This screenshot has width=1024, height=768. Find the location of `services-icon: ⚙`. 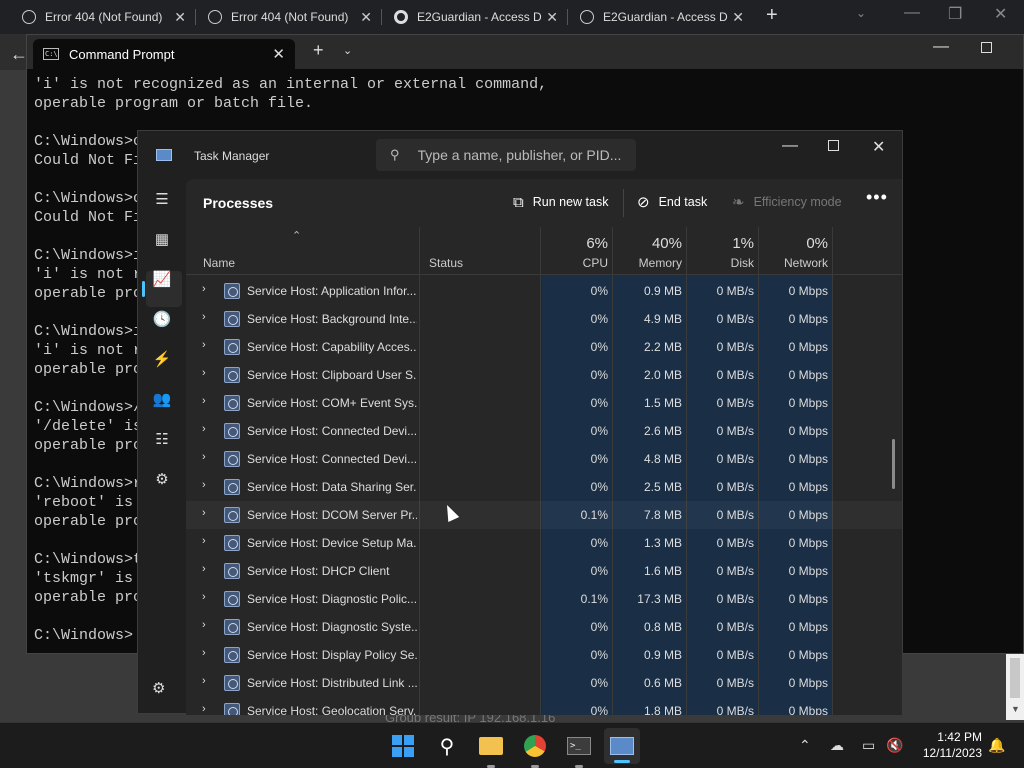

services-icon: ⚙ is located at coordinates (162, 479).